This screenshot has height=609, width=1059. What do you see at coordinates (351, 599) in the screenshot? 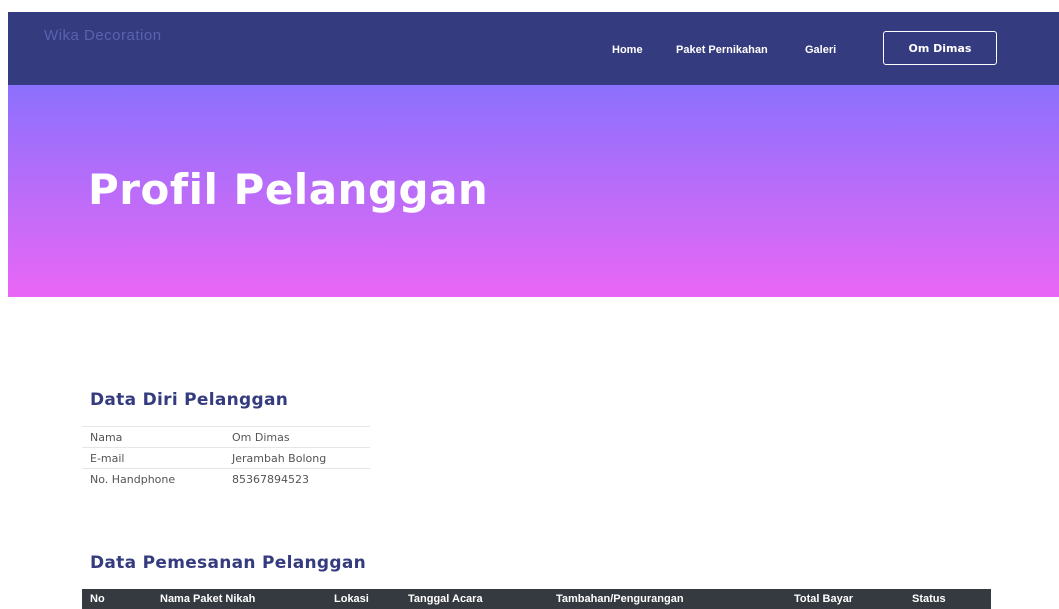
I see `column-header-lokasi: Lokasi` at bounding box center [351, 599].